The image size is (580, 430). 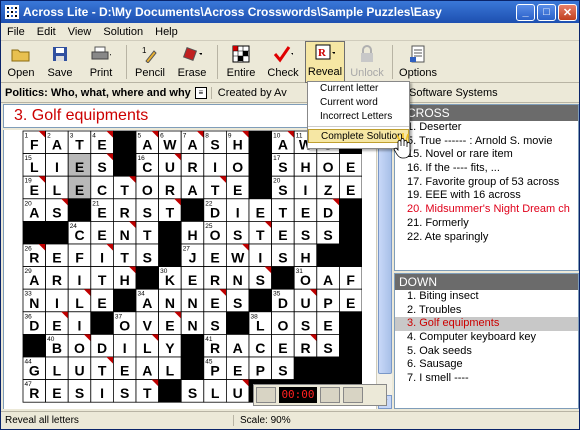 What do you see at coordinates (486, 210) in the screenshot?
I see `across-clue: 20. Midsummer's Night Dream ch` at bounding box center [486, 210].